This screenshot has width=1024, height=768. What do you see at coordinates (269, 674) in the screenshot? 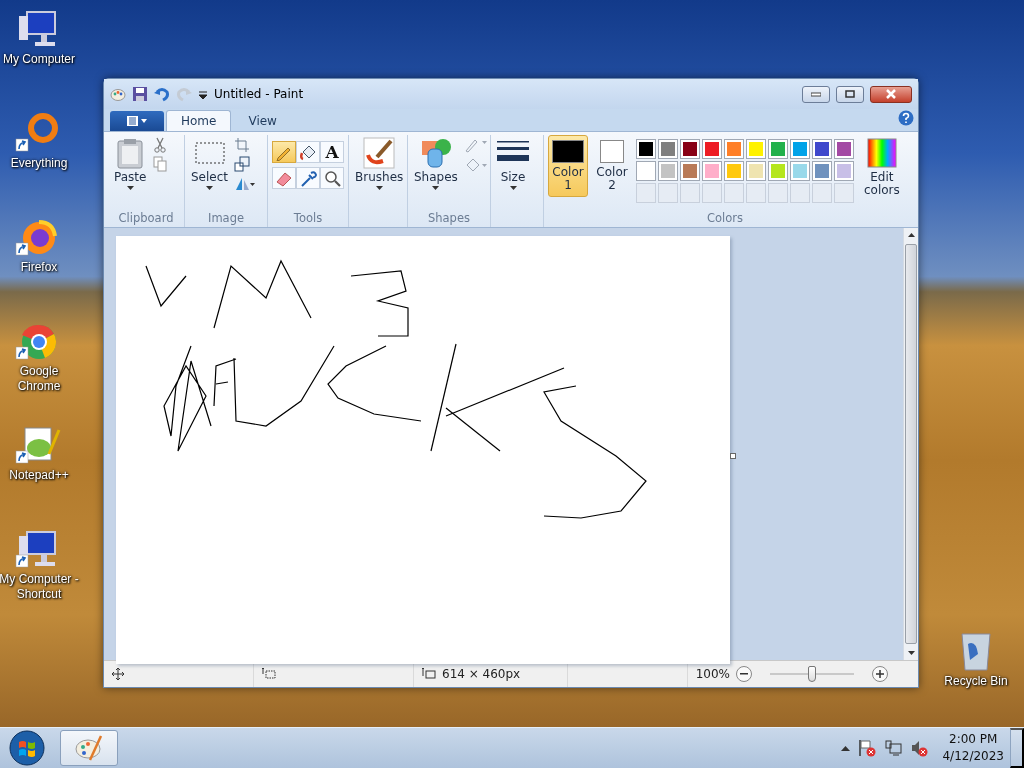
I see `selection-size-icon` at bounding box center [269, 674].